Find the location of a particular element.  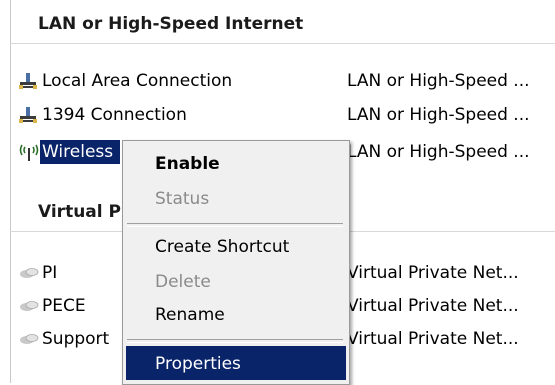

menu-item-properties: Properties is located at coordinates (198, 364).